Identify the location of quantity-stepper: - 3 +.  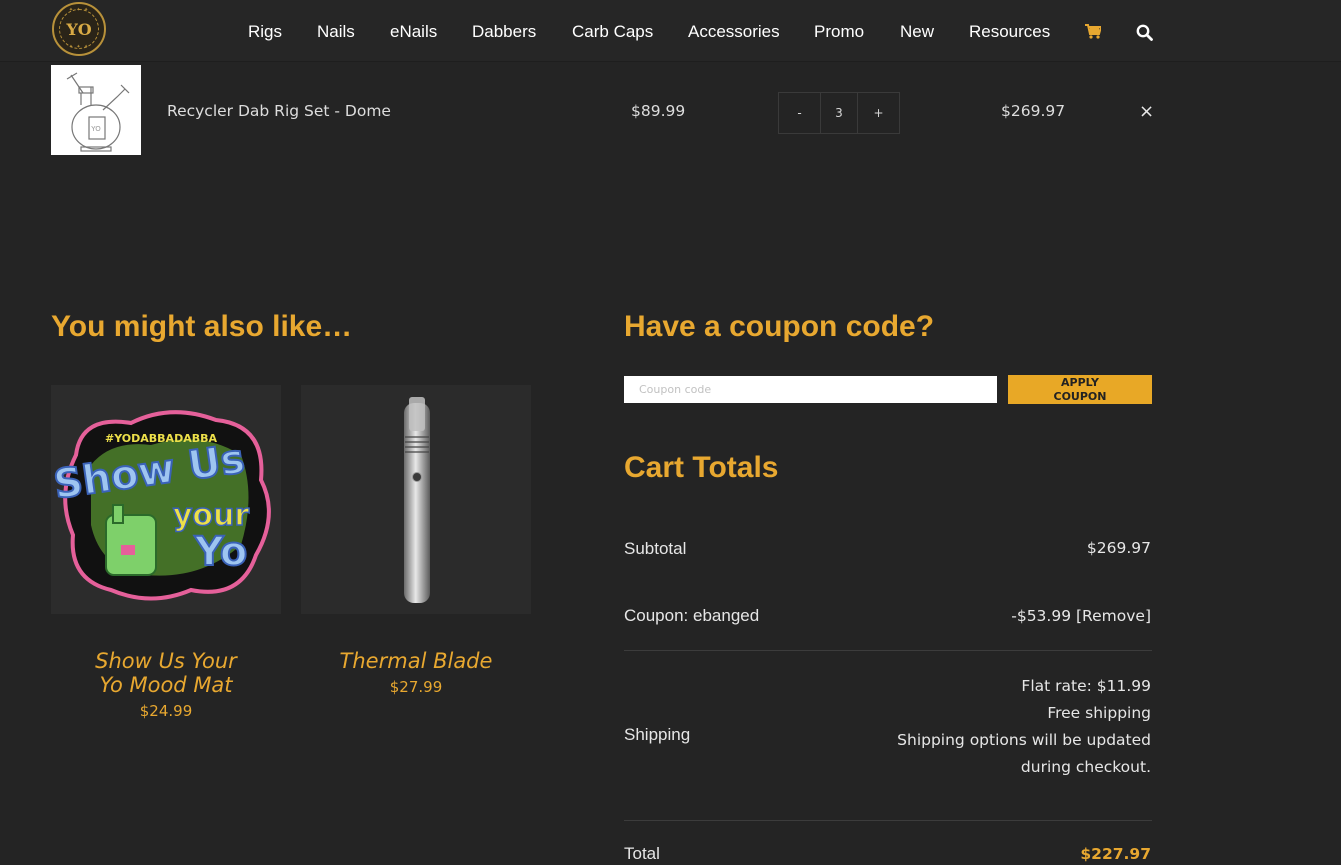
(839, 113).